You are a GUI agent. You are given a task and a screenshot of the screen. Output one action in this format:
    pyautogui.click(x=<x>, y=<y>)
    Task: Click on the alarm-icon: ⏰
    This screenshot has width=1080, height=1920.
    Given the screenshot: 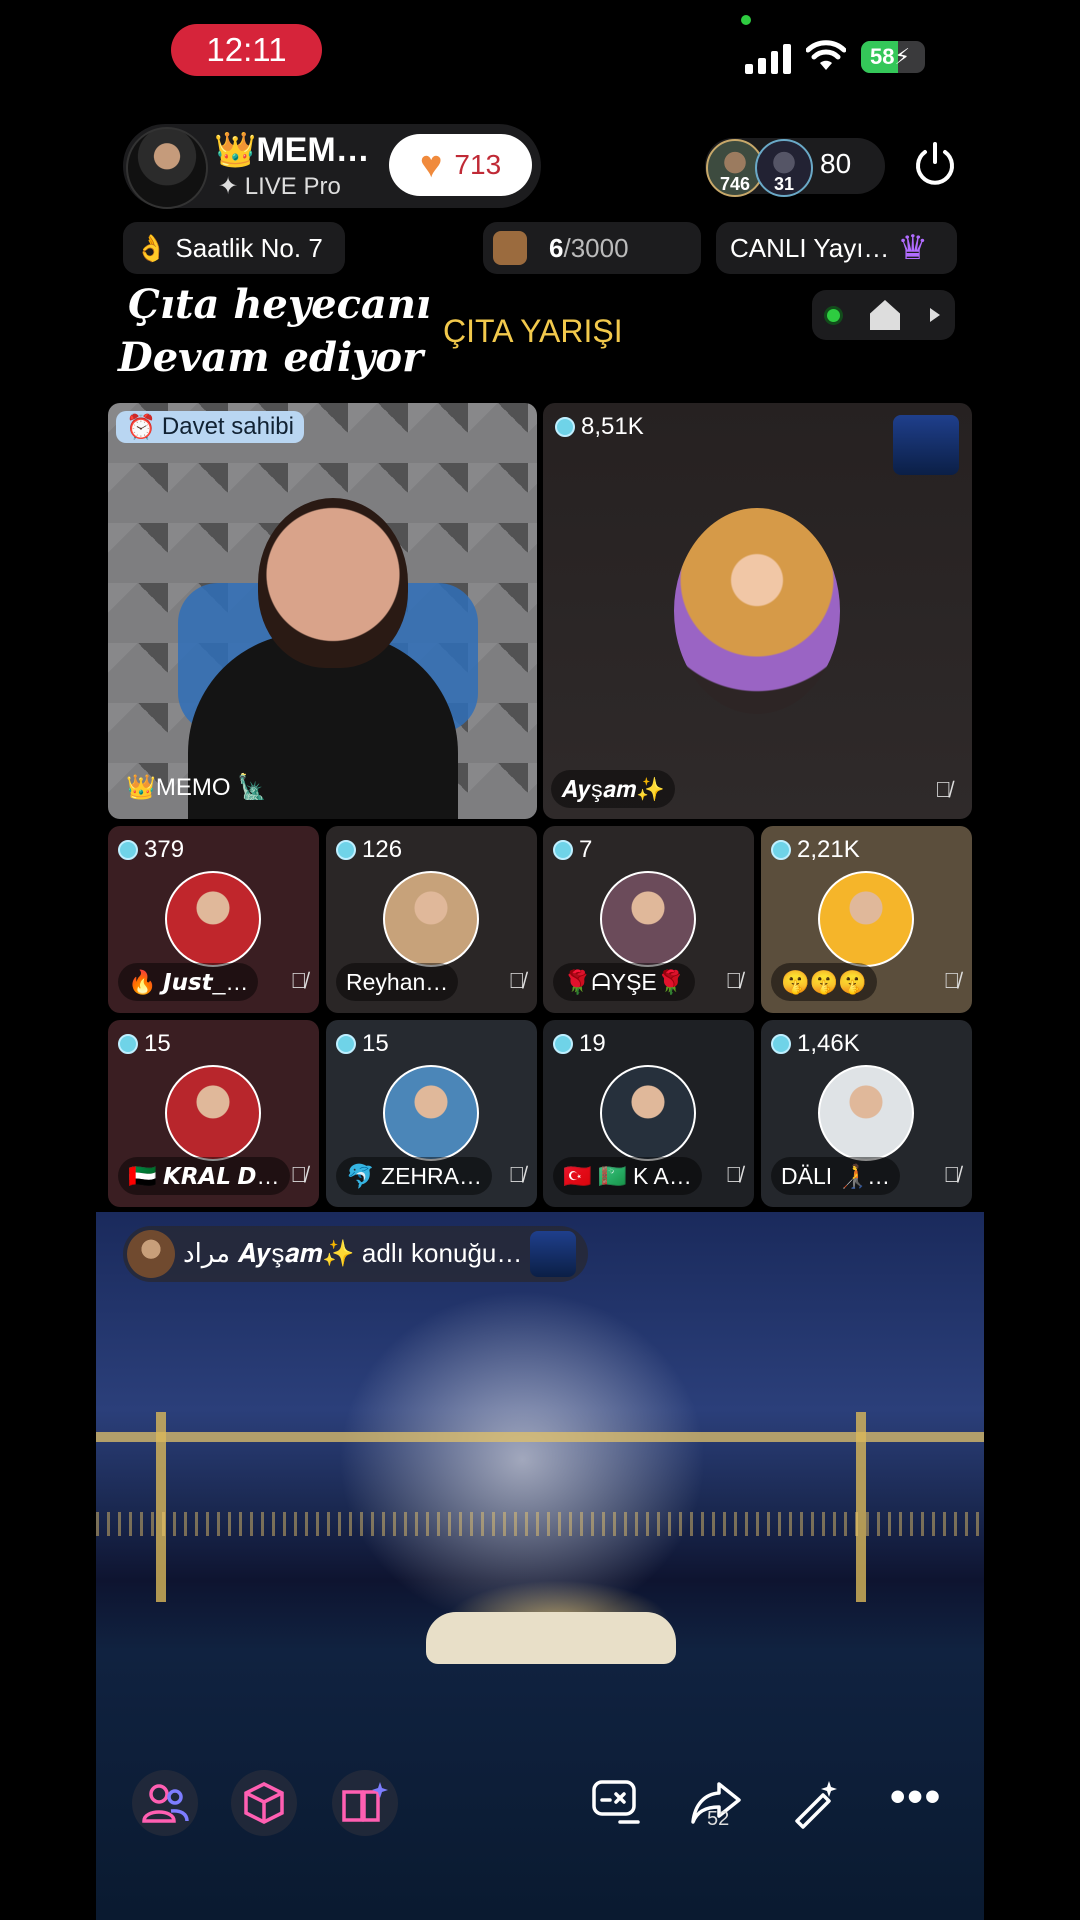 What is the action you would take?
    pyautogui.click(x=141, y=427)
    